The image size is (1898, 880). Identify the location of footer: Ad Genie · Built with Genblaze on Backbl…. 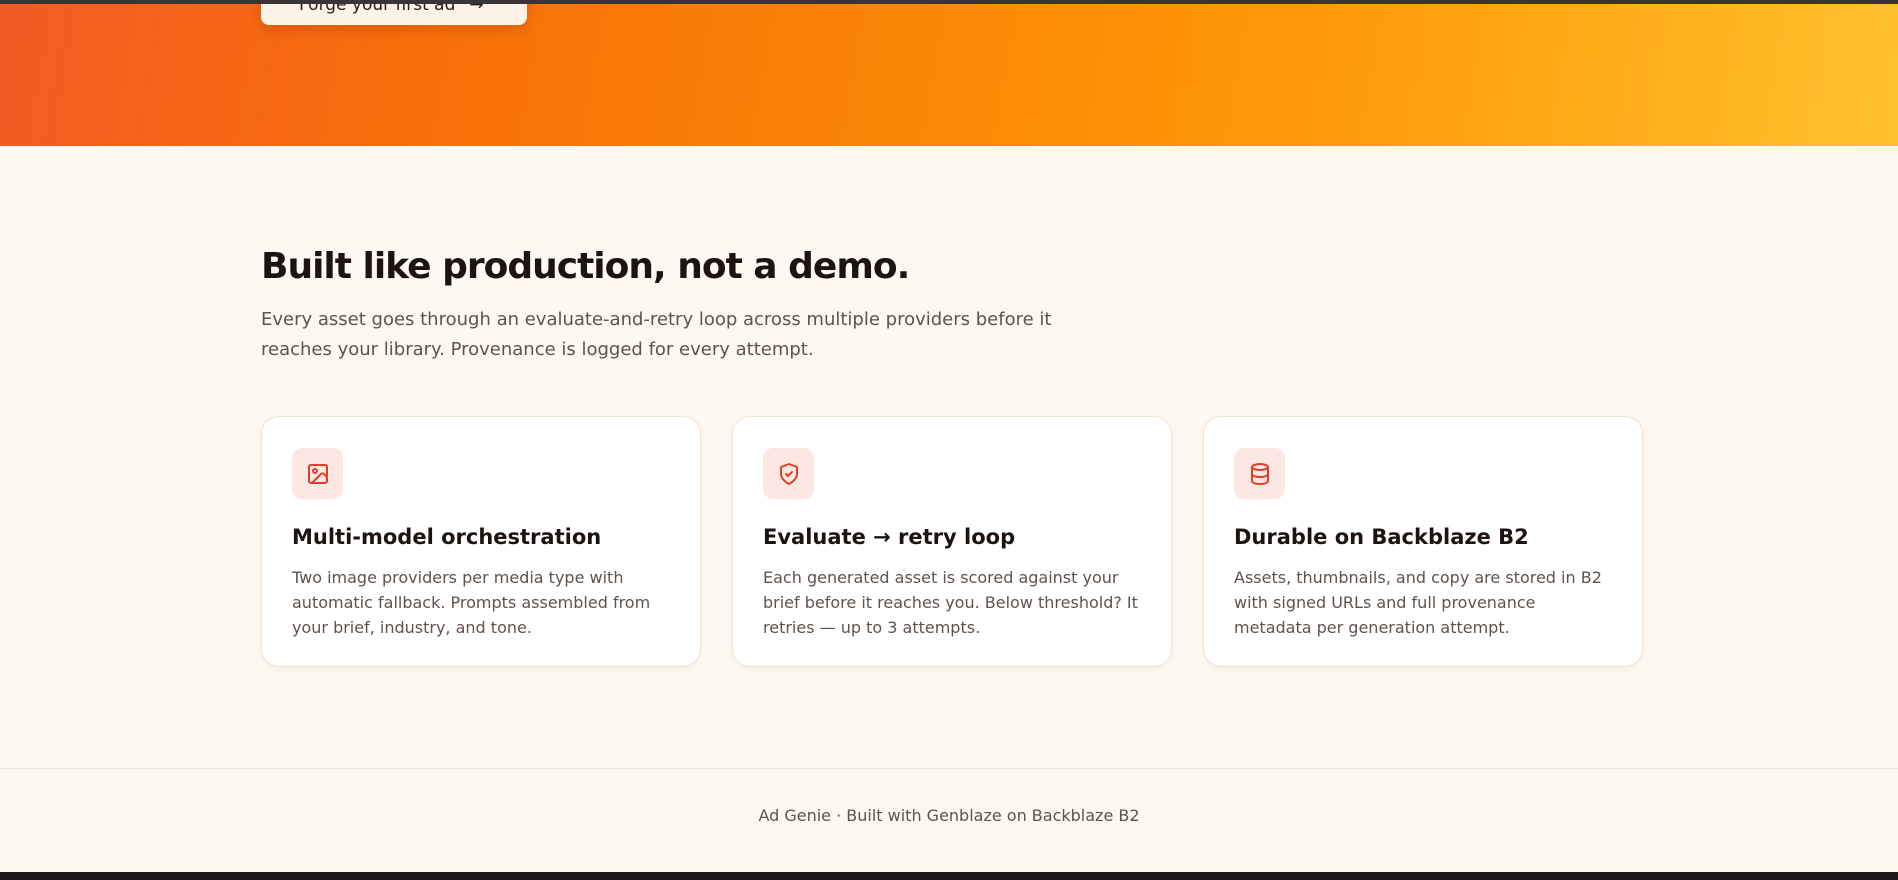
(949, 820).